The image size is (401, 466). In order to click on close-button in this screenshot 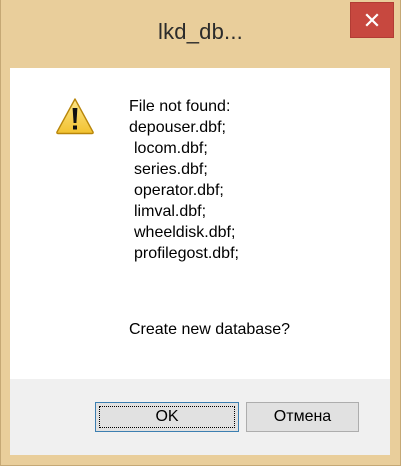, I will do `click(372, 20)`.